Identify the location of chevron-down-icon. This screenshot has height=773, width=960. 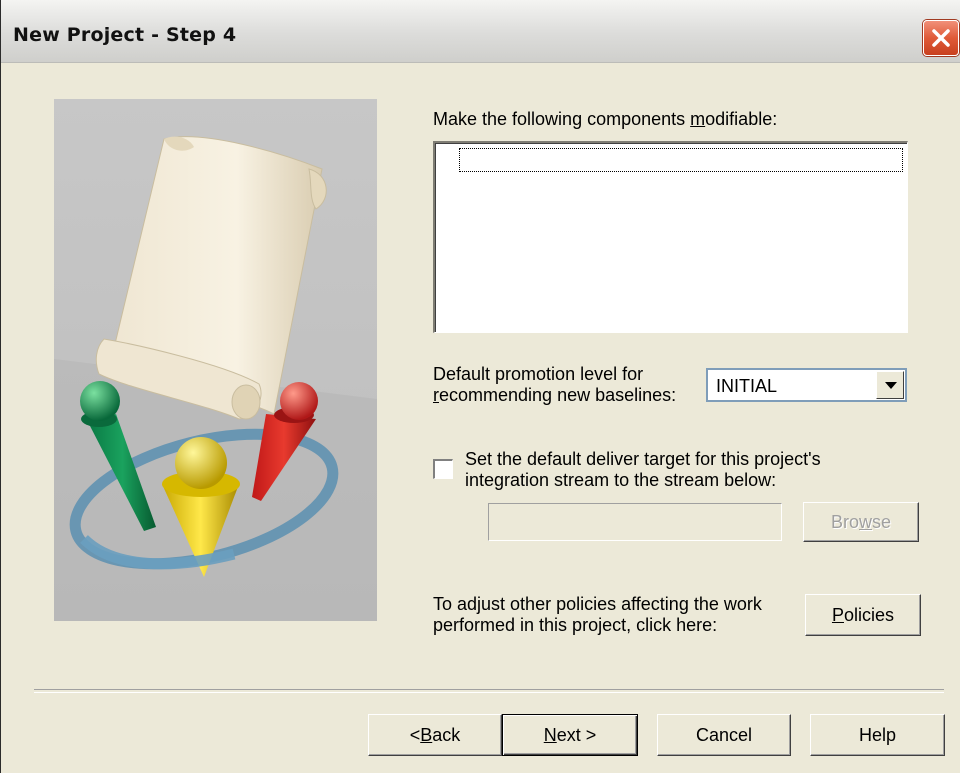
(890, 385).